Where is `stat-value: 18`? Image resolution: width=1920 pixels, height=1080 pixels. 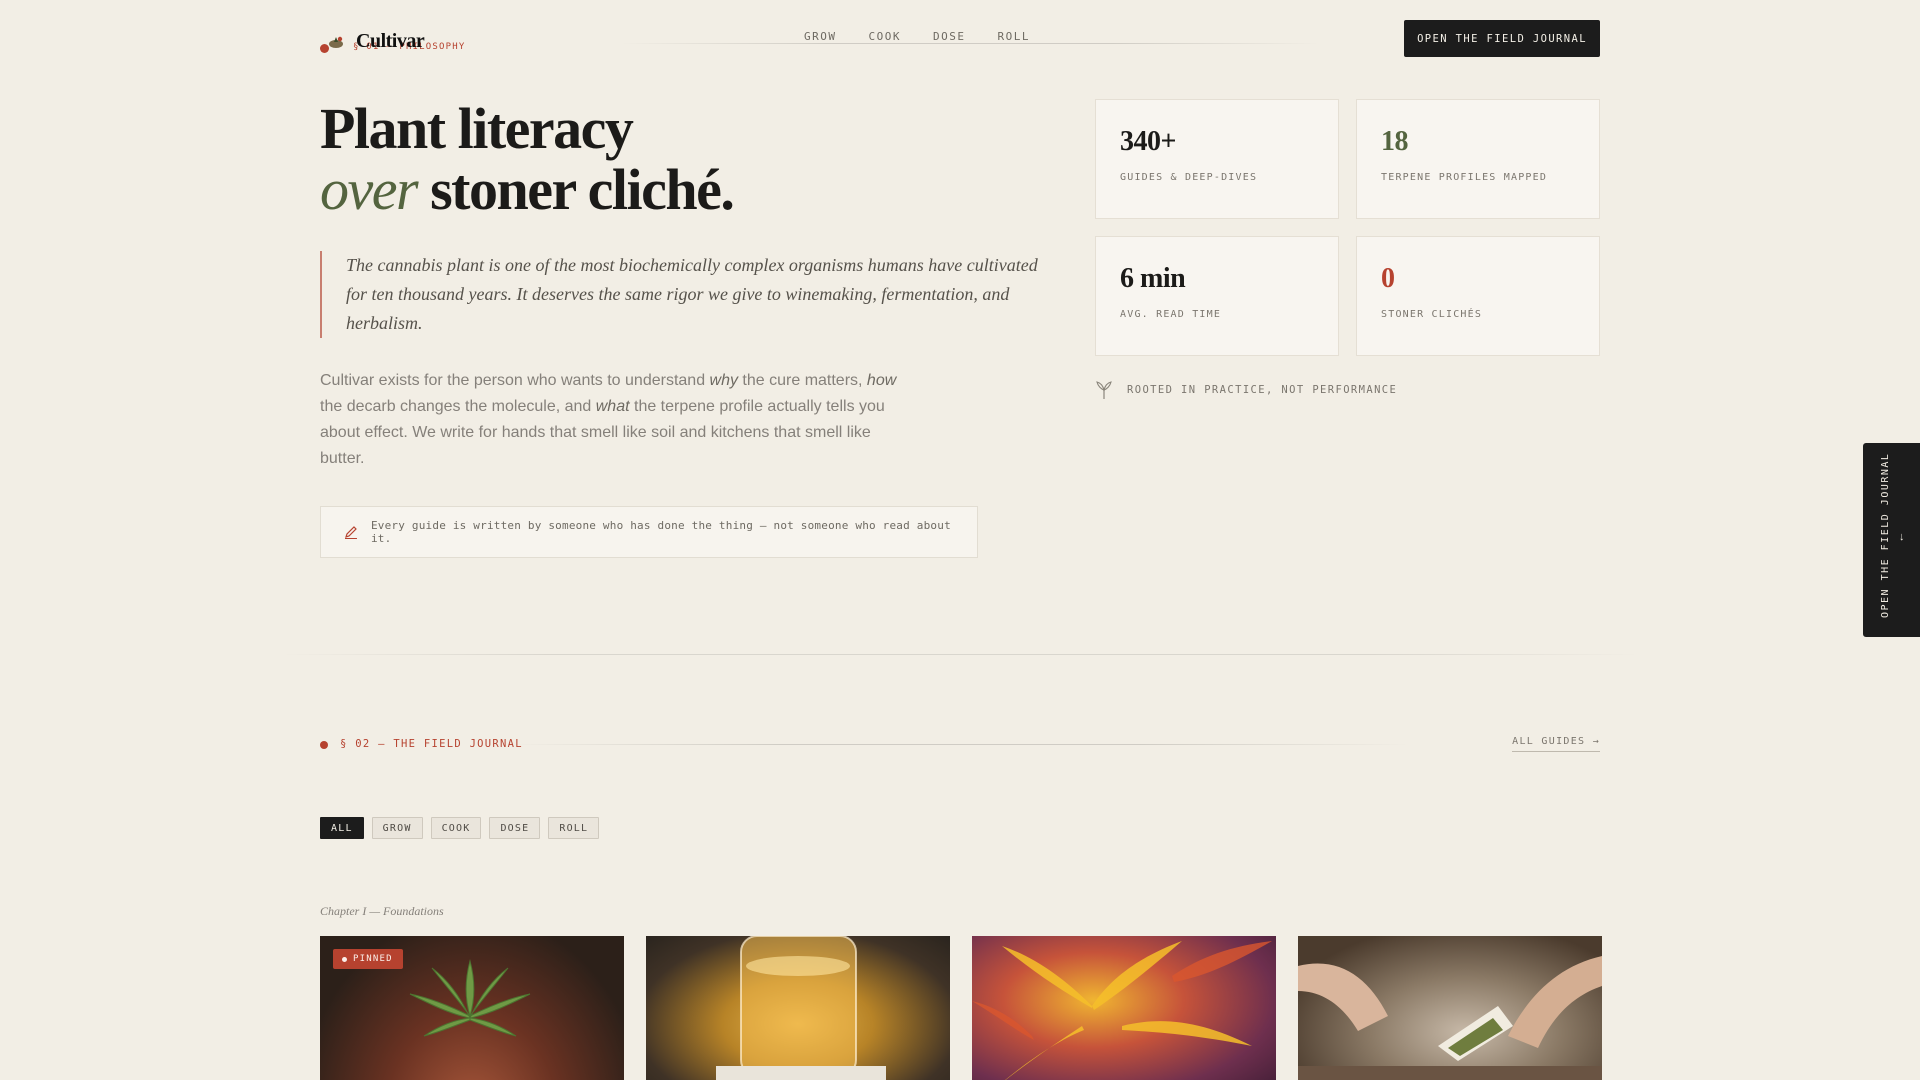 stat-value: 18 is located at coordinates (1395, 141).